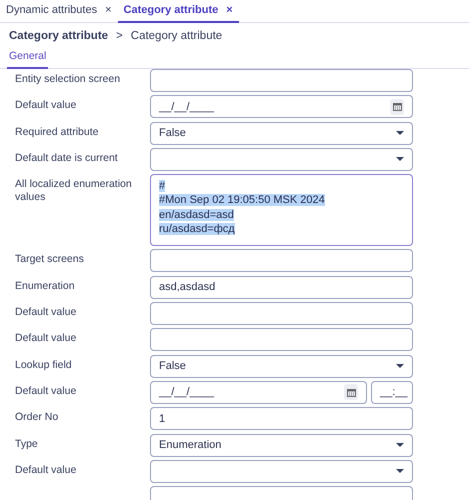 This screenshot has width=469, height=500. Describe the element at coordinates (190, 445) in the screenshot. I see `field-value: Enumeration` at that location.